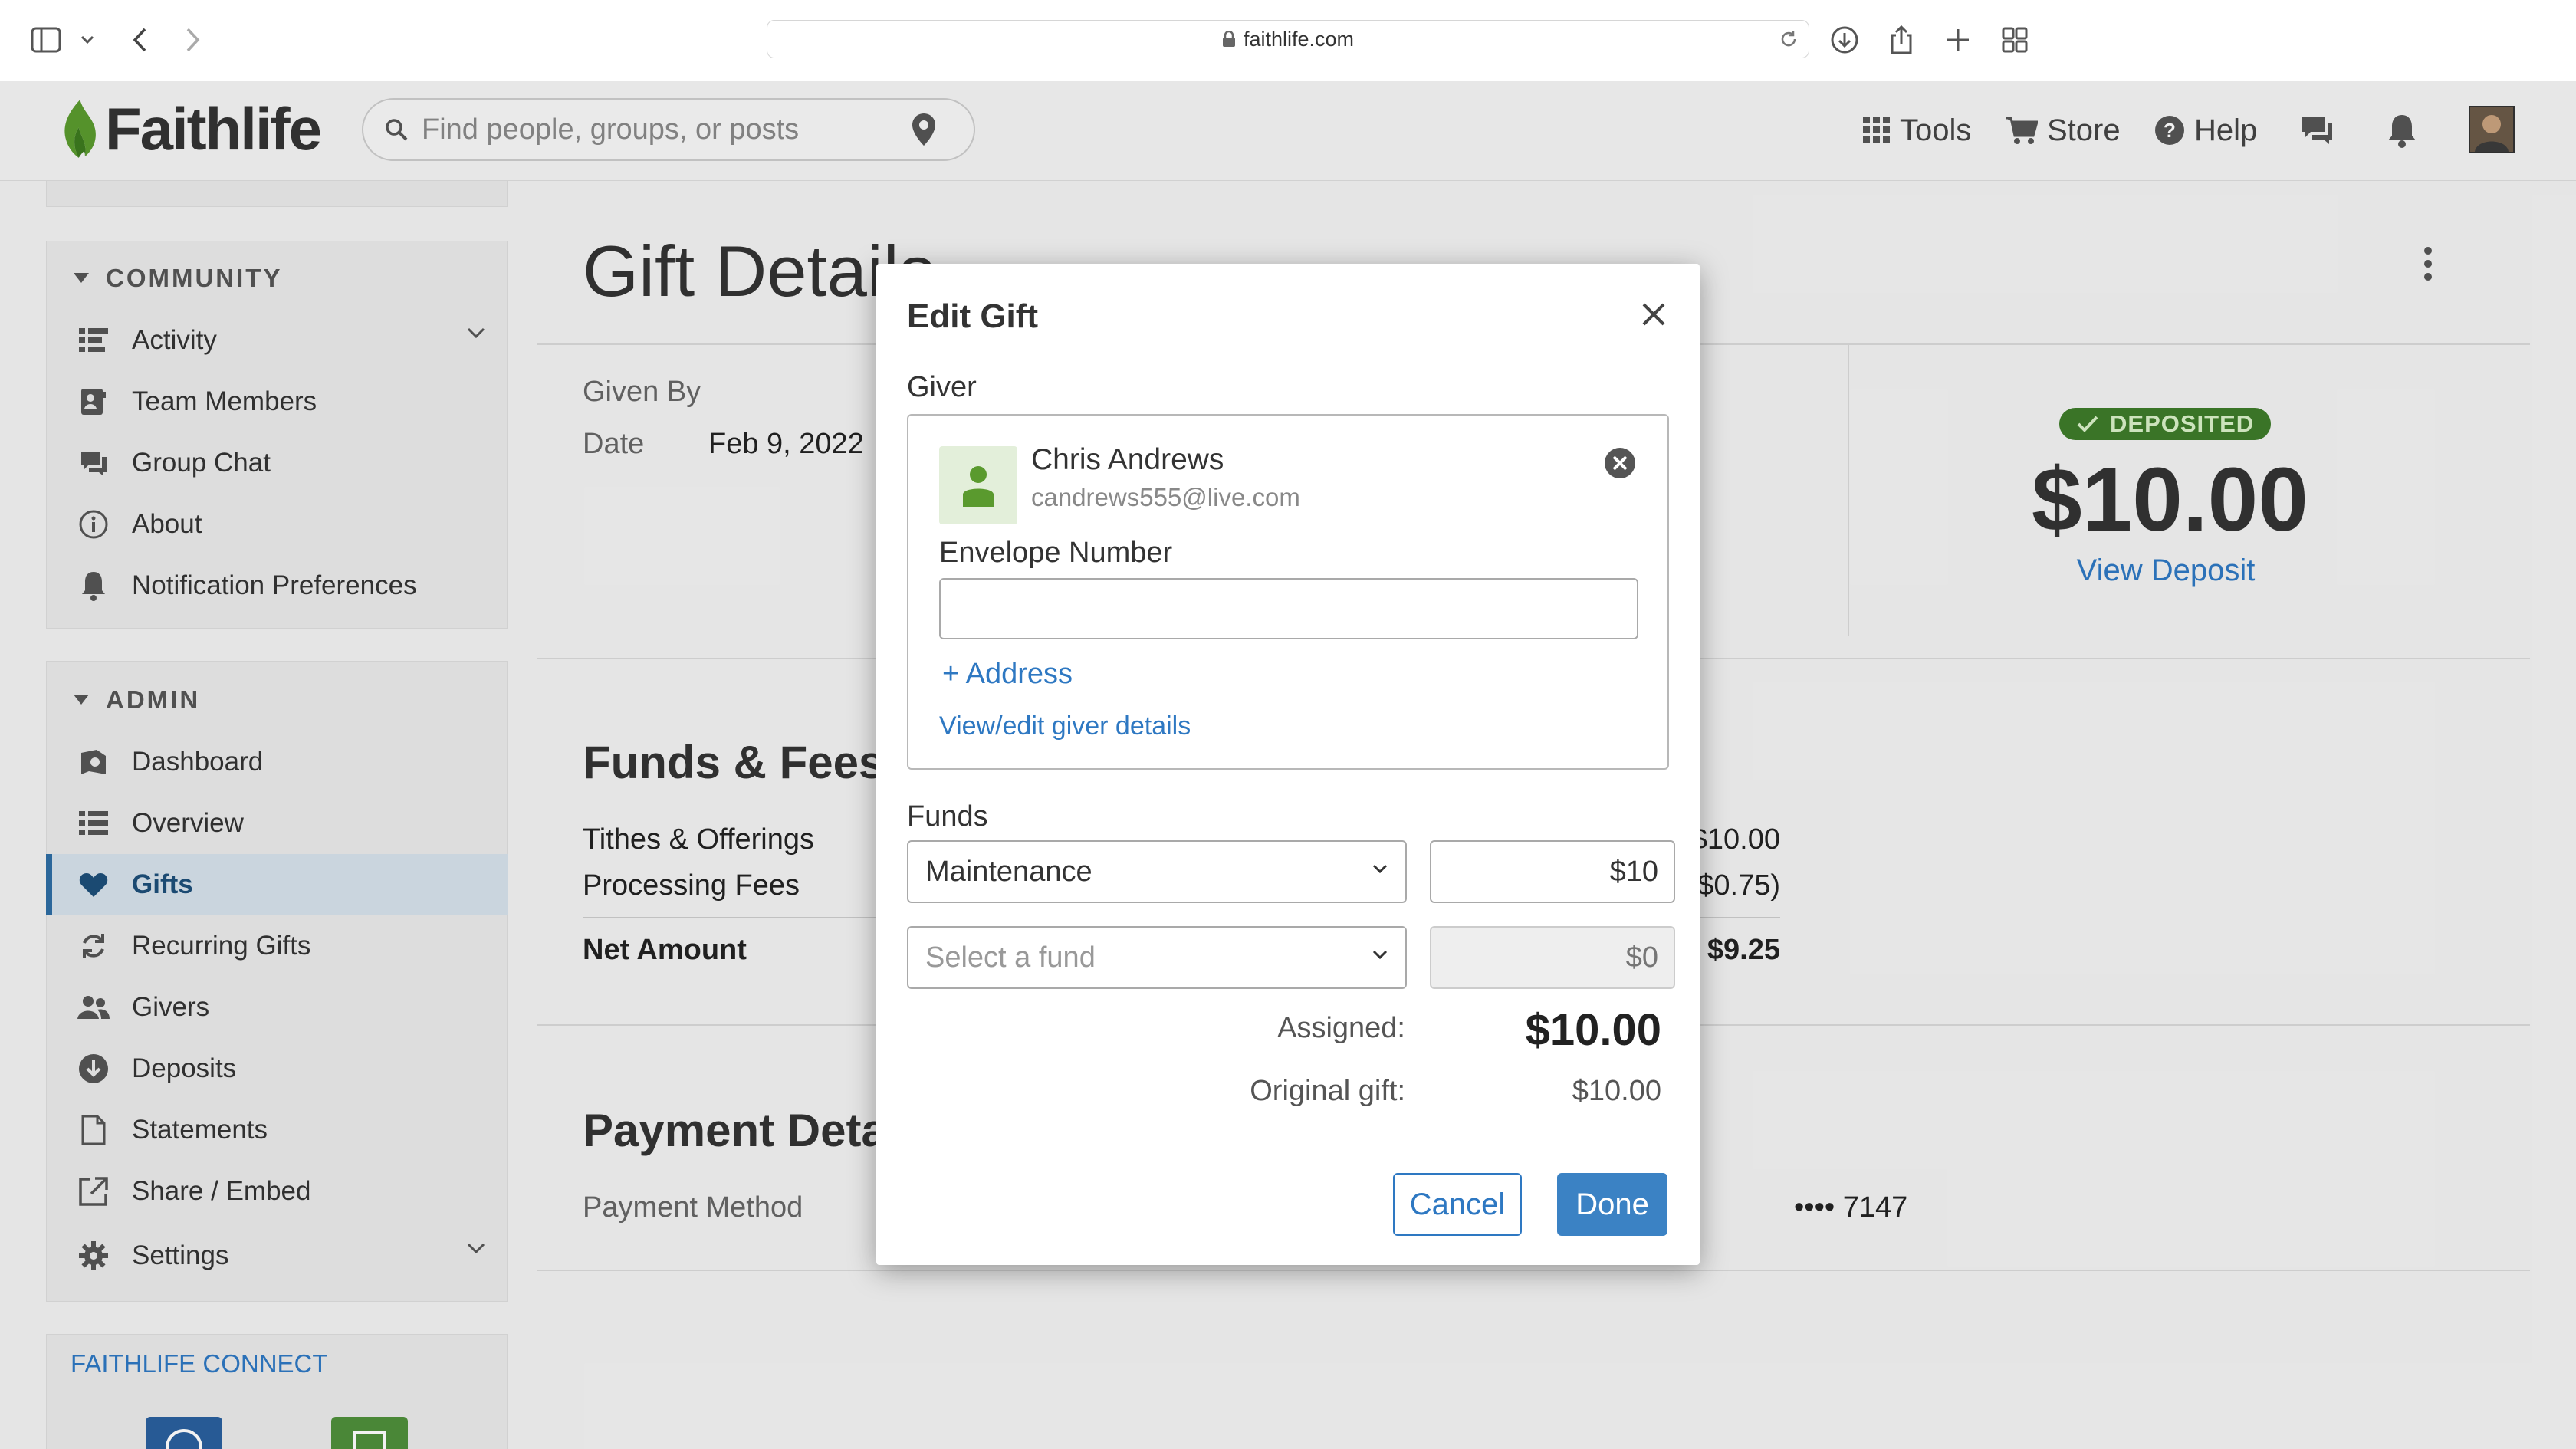 Image resolution: width=2576 pixels, height=1449 pixels. Describe the element at coordinates (1327, 1091) in the screenshot. I see `original-gift-label: Original gift:` at that location.